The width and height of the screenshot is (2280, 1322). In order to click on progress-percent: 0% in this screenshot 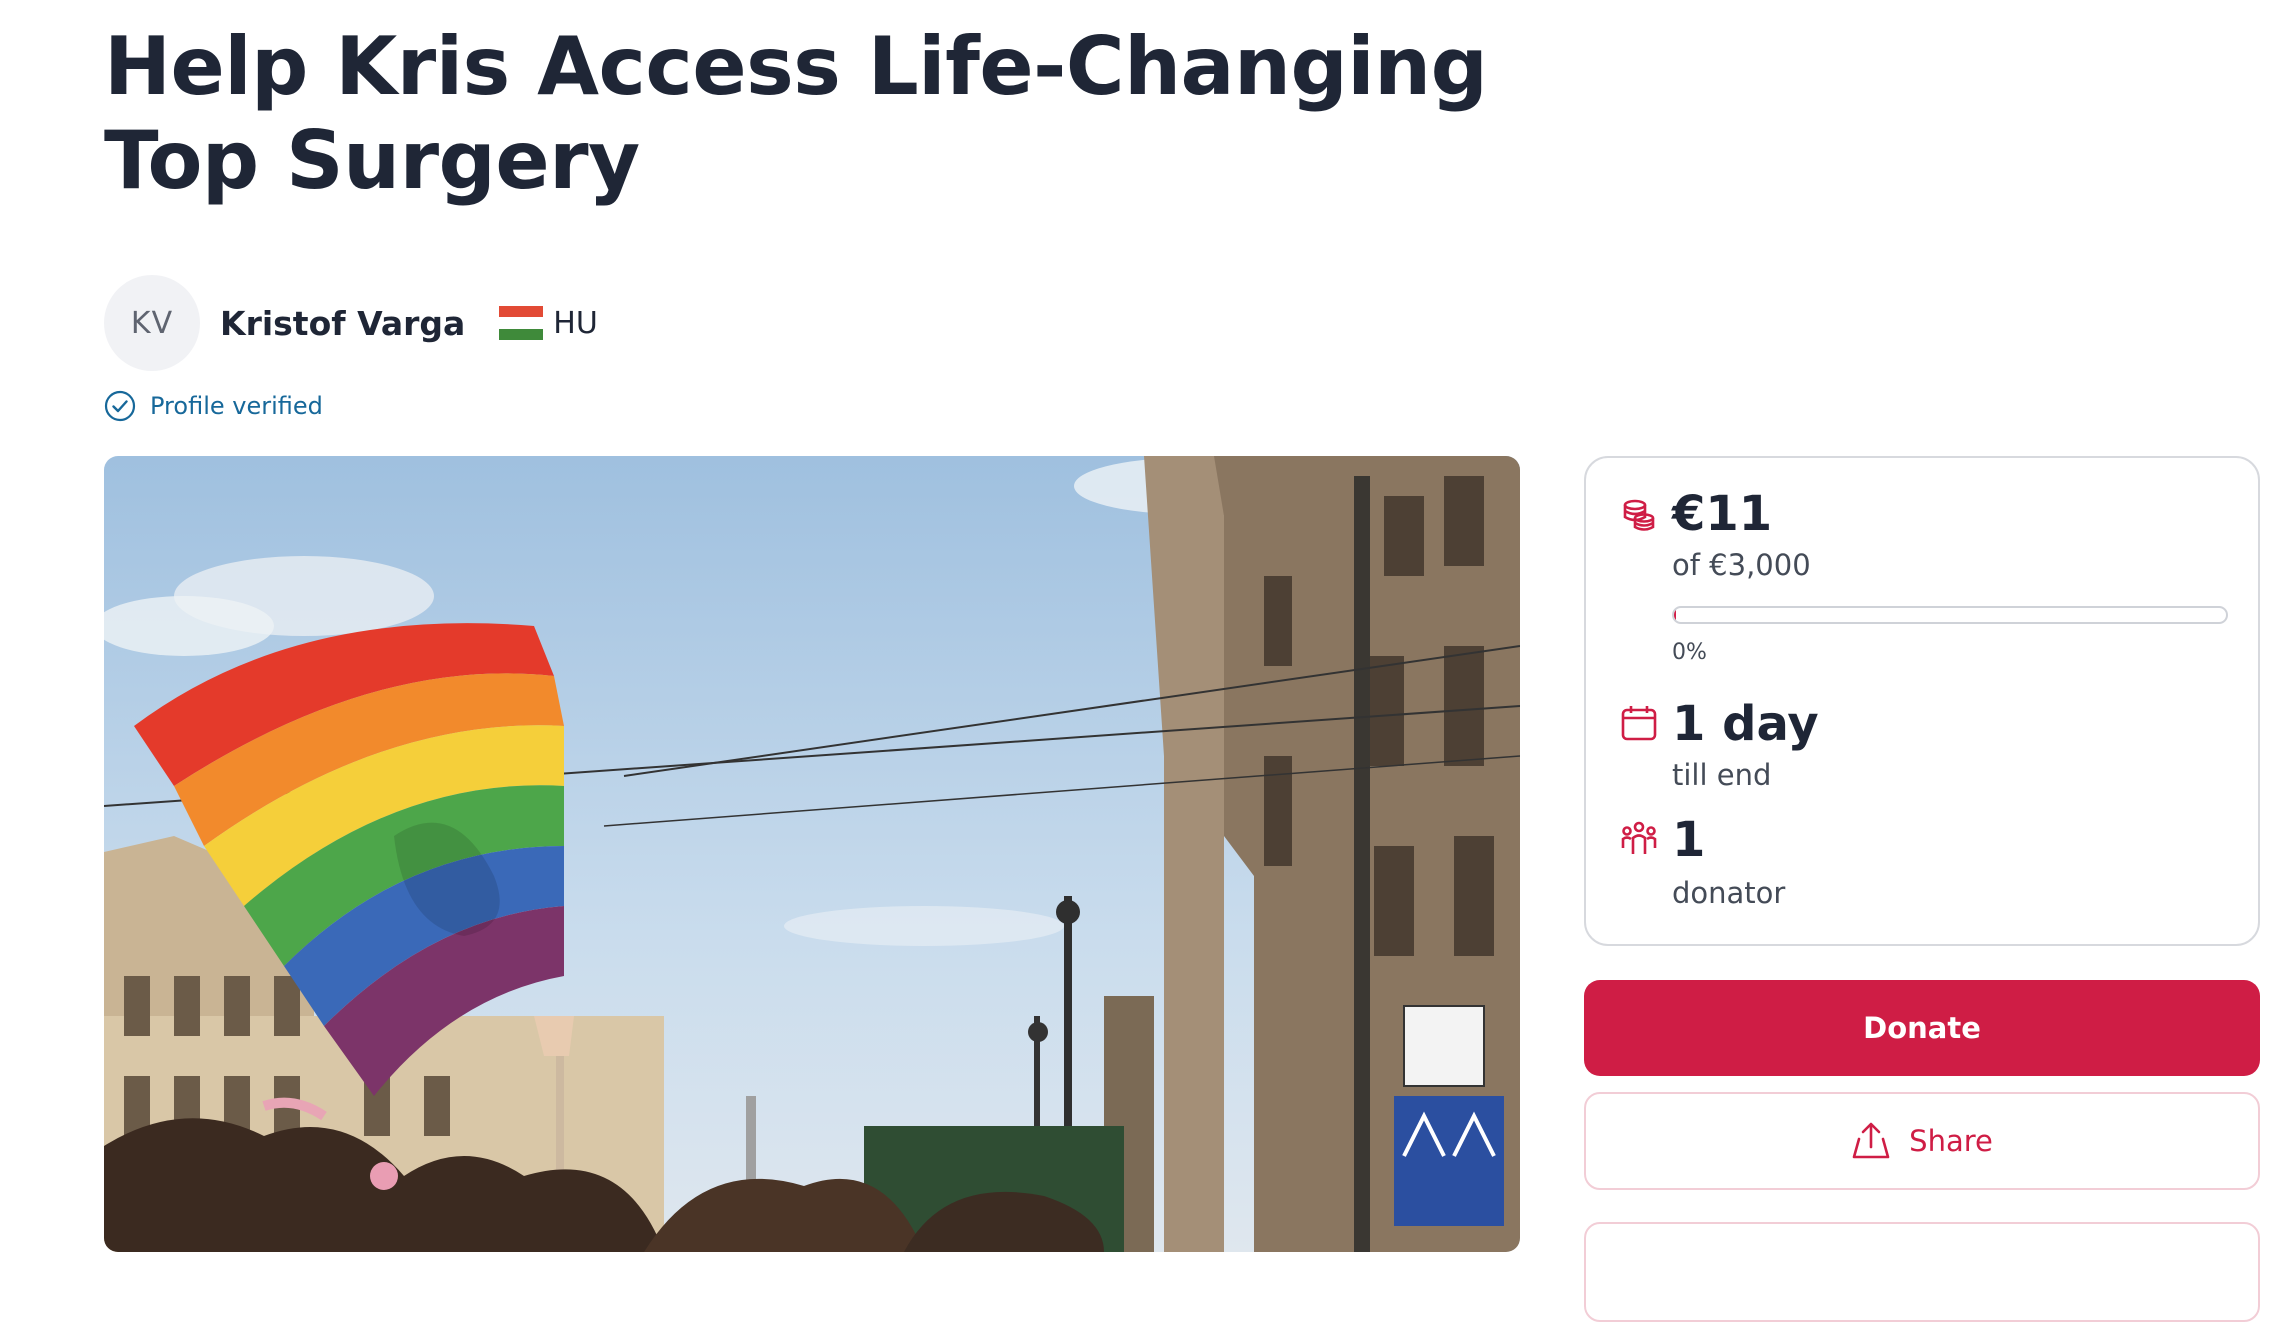, I will do `click(1689, 652)`.